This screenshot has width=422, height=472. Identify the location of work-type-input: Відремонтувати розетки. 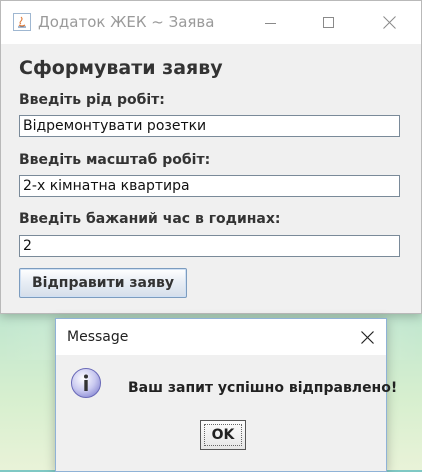
(209, 126).